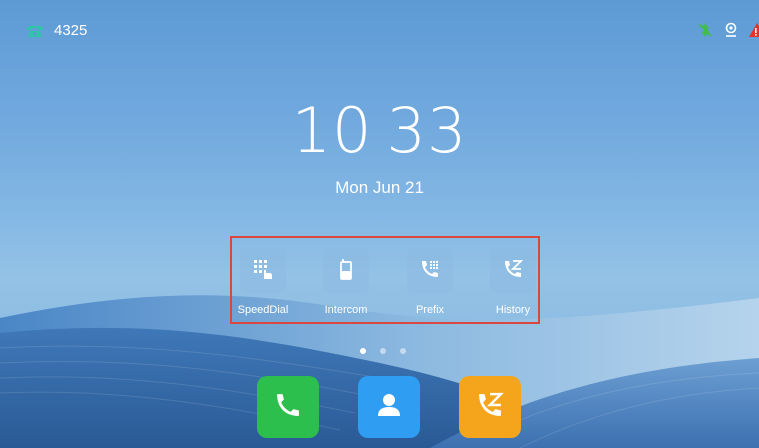 The image size is (759, 448). Describe the element at coordinates (71, 30) in the screenshot. I see `extension-number: 4325` at that location.